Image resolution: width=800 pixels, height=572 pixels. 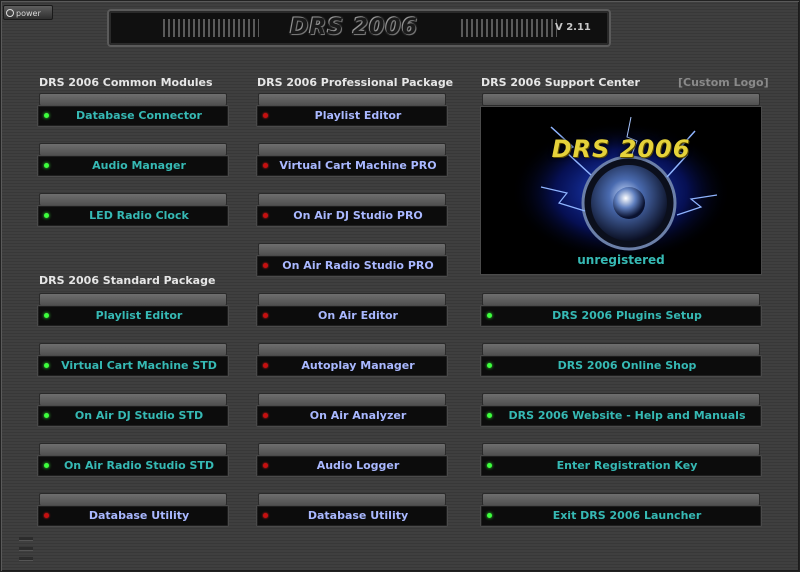 I want to click on module-button-virtual-cart-pro: Virtual Cart Machine PRO, so click(x=352, y=160).